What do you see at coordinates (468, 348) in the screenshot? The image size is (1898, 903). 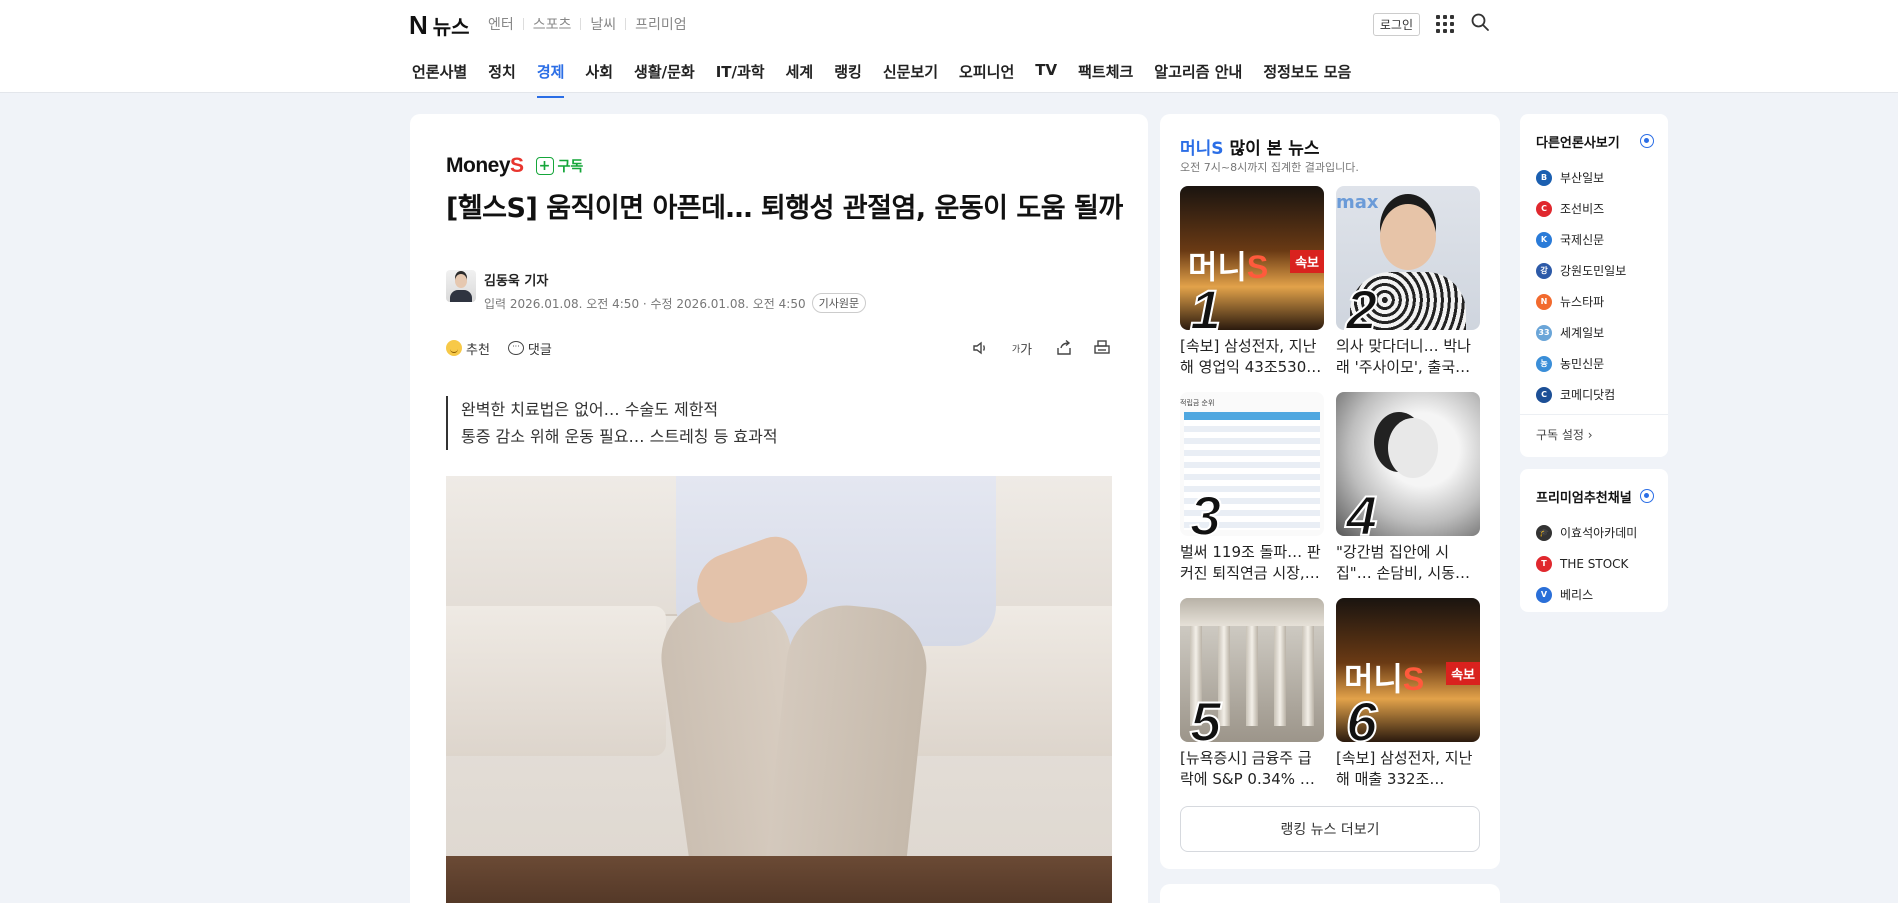 I see `recommend-button: 추천` at bounding box center [468, 348].